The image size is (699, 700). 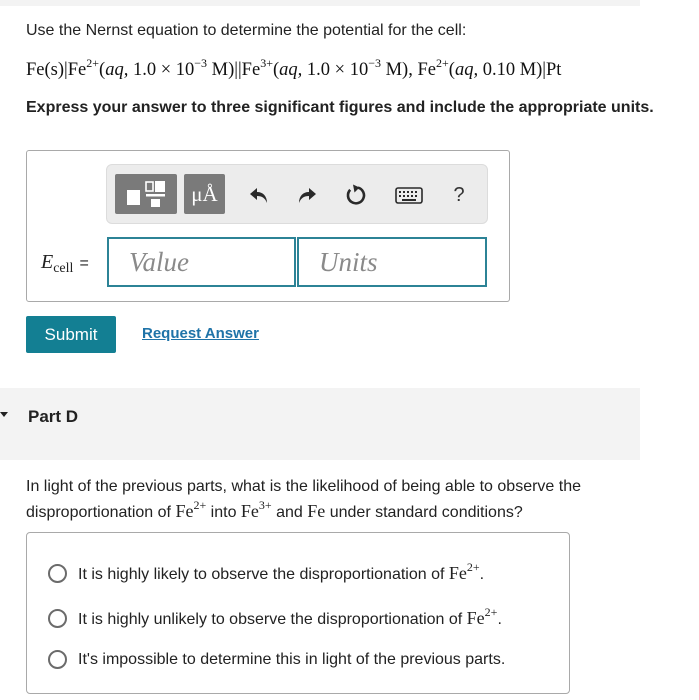 What do you see at coordinates (392, 262) in the screenshot?
I see `units-input` at bounding box center [392, 262].